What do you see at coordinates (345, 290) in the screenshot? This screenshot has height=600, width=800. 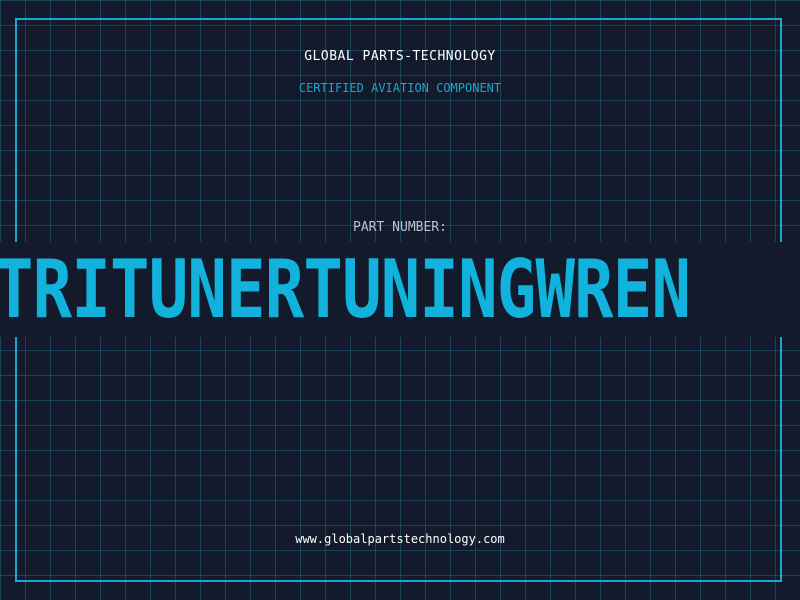 I see `part-number-value: TRITUNERTUNINGWREN` at bounding box center [345, 290].